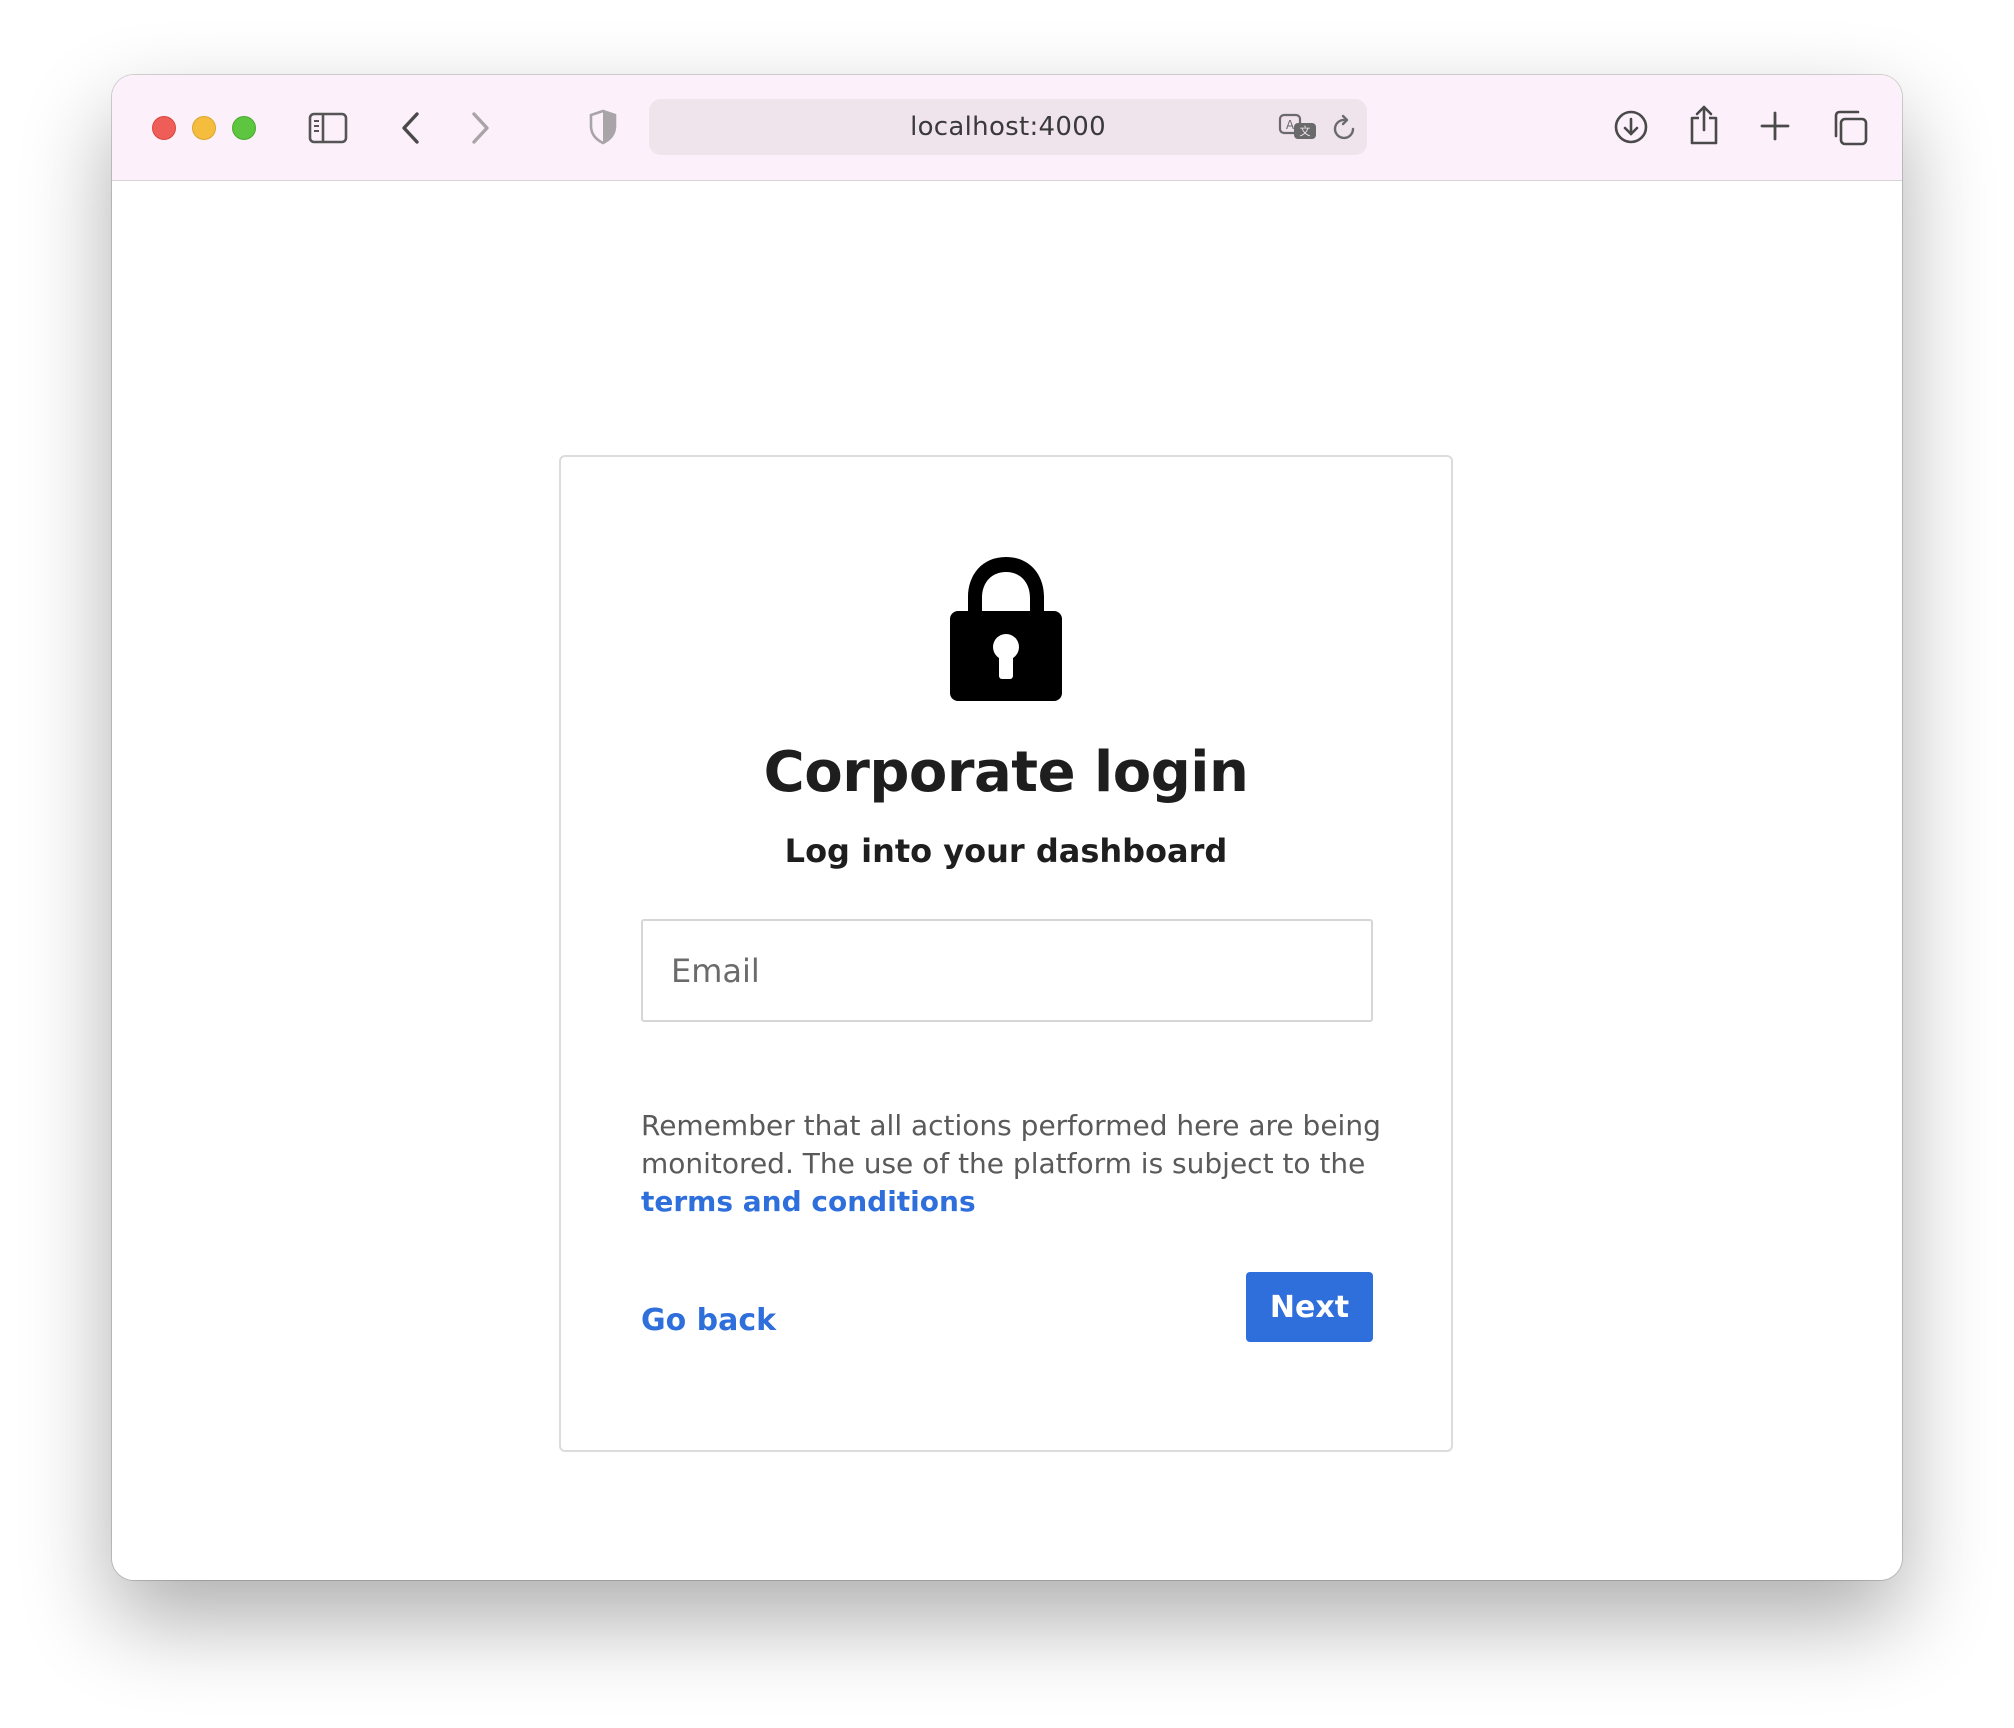 The width and height of the screenshot is (2014, 1728). What do you see at coordinates (1704, 125) in the screenshot?
I see `share-icon` at bounding box center [1704, 125].